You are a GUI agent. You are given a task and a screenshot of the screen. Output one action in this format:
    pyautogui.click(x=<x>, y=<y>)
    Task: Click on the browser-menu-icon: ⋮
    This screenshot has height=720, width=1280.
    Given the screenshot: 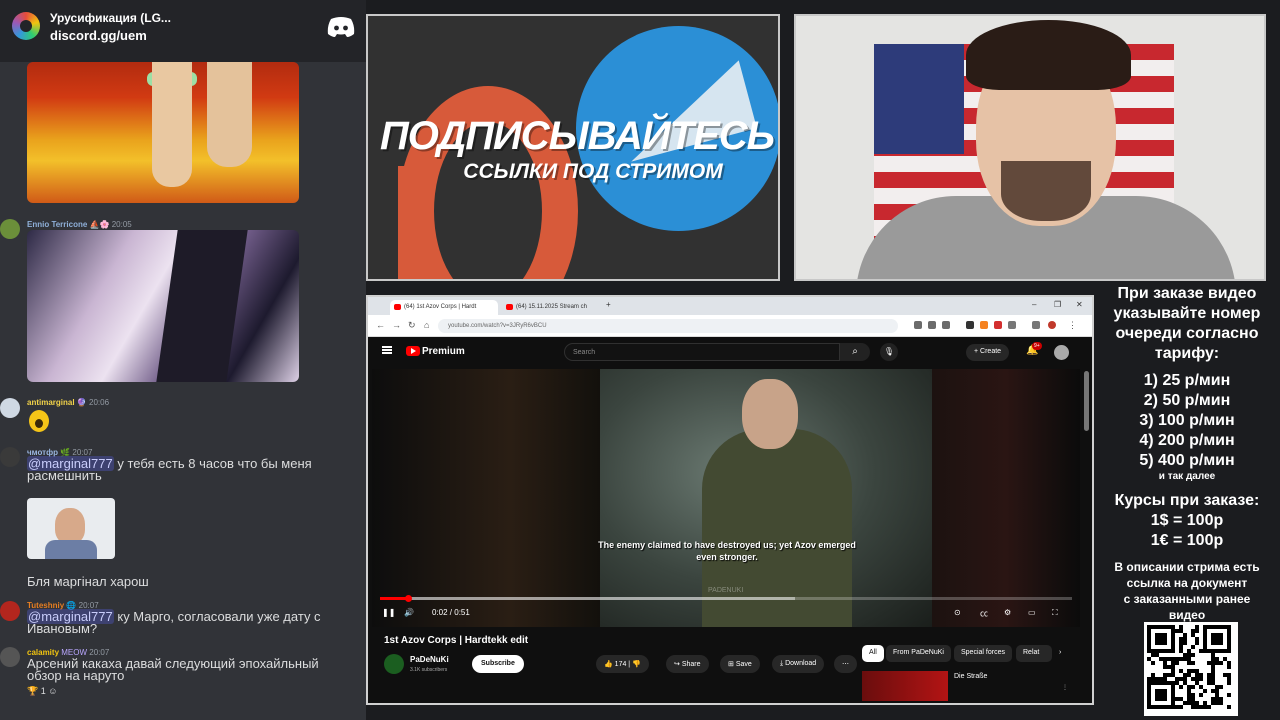 What is the action you would take?
    pyautogui.click(x=1072, y=325)
    